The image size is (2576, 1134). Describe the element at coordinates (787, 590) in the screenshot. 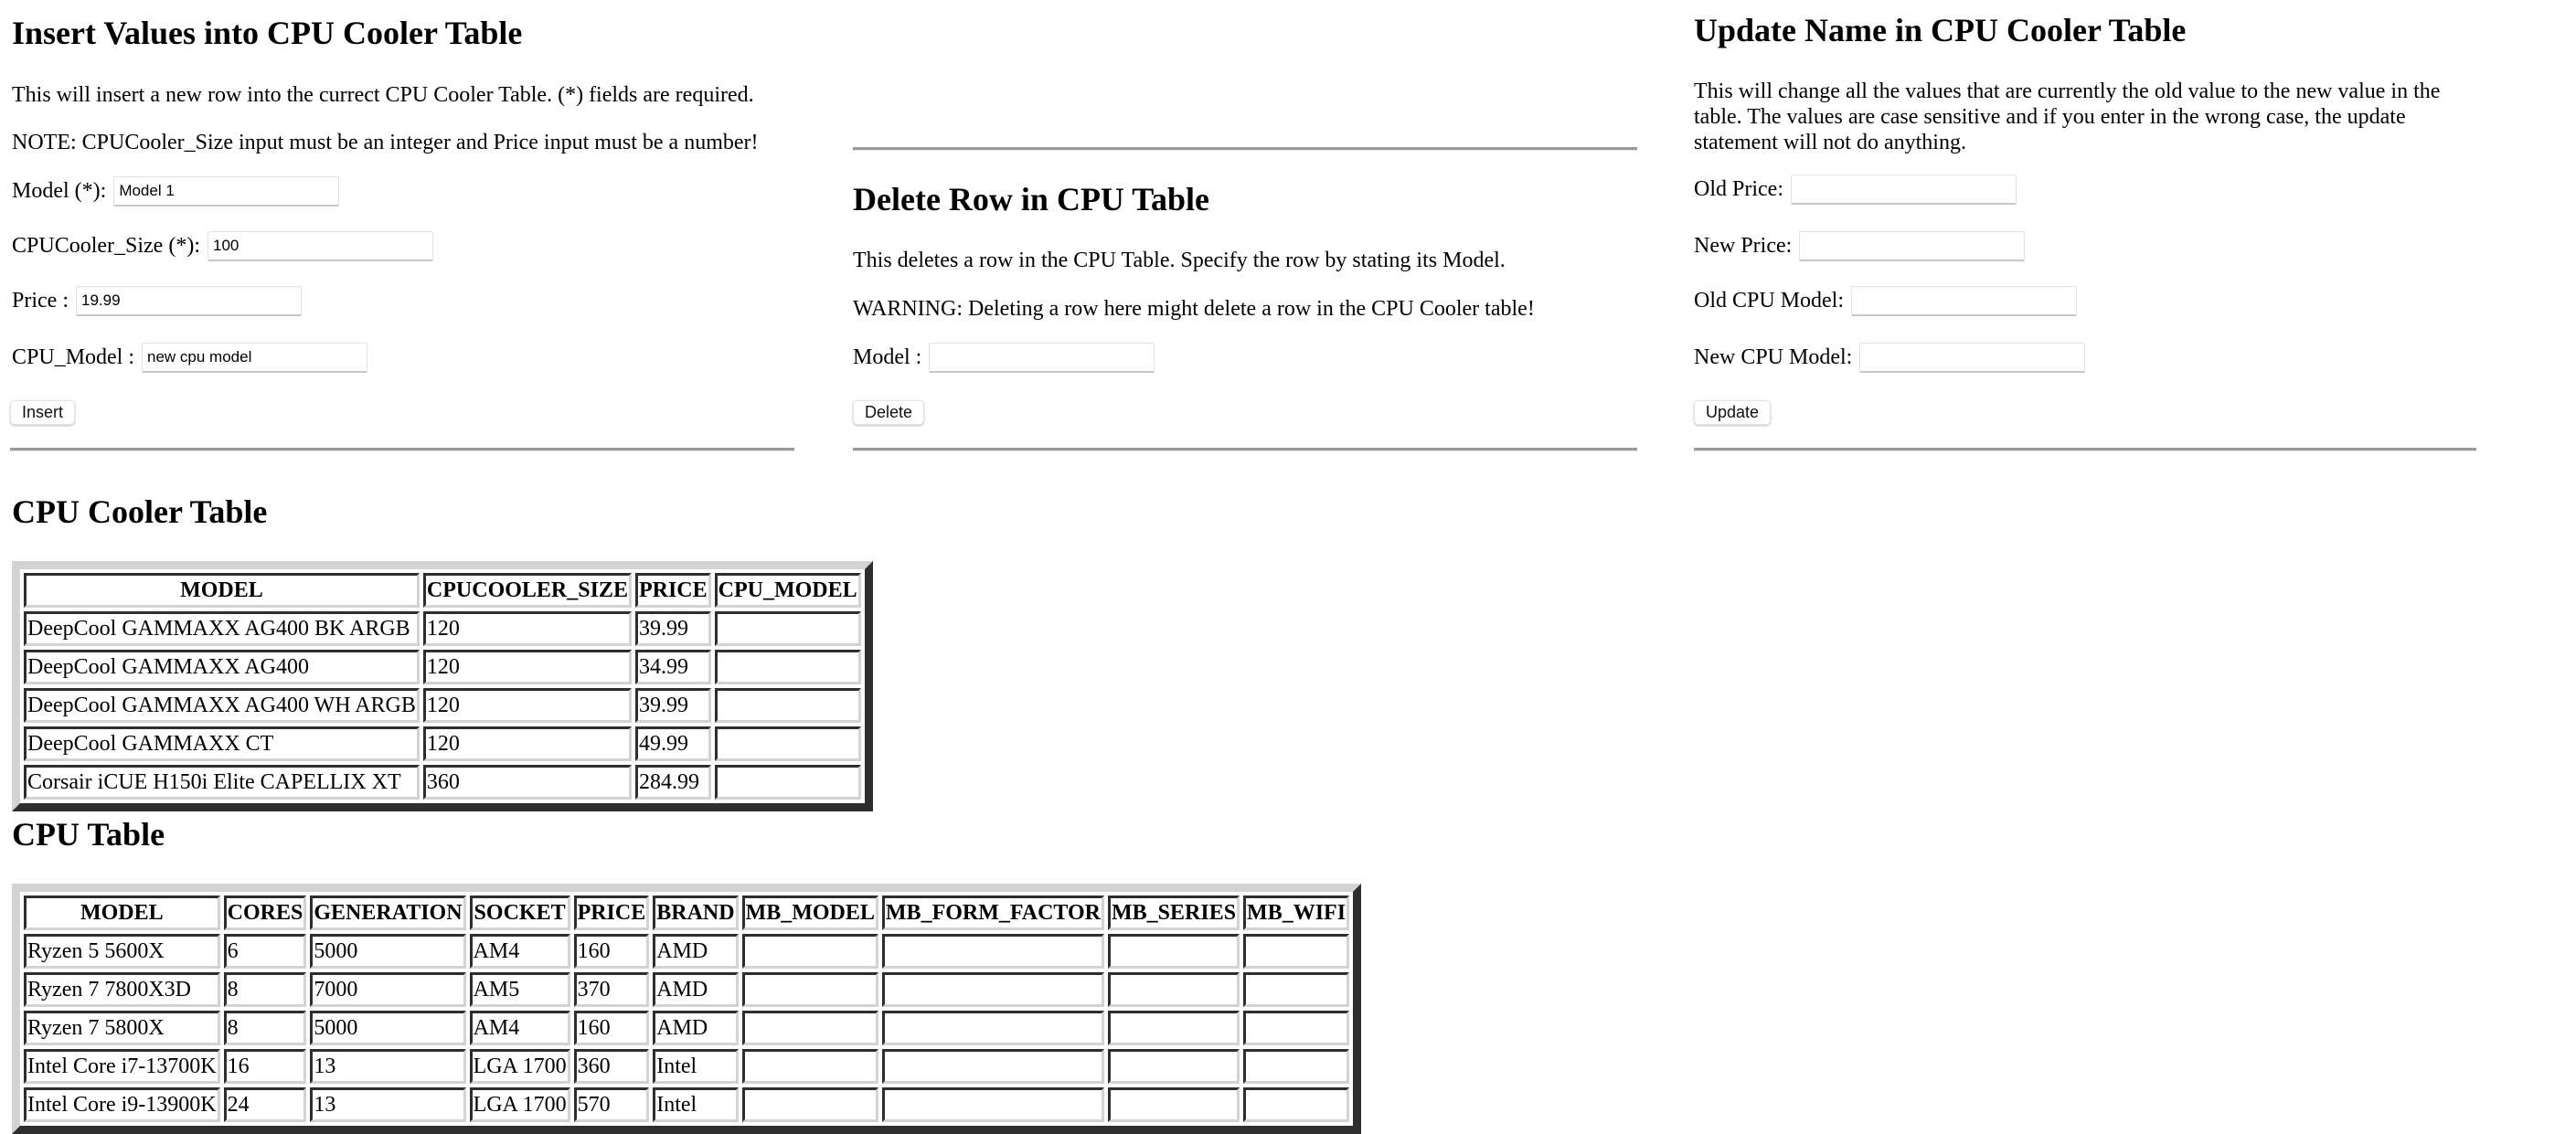

I see `column-header-cpu-model: CPU_MODEL` at that location.